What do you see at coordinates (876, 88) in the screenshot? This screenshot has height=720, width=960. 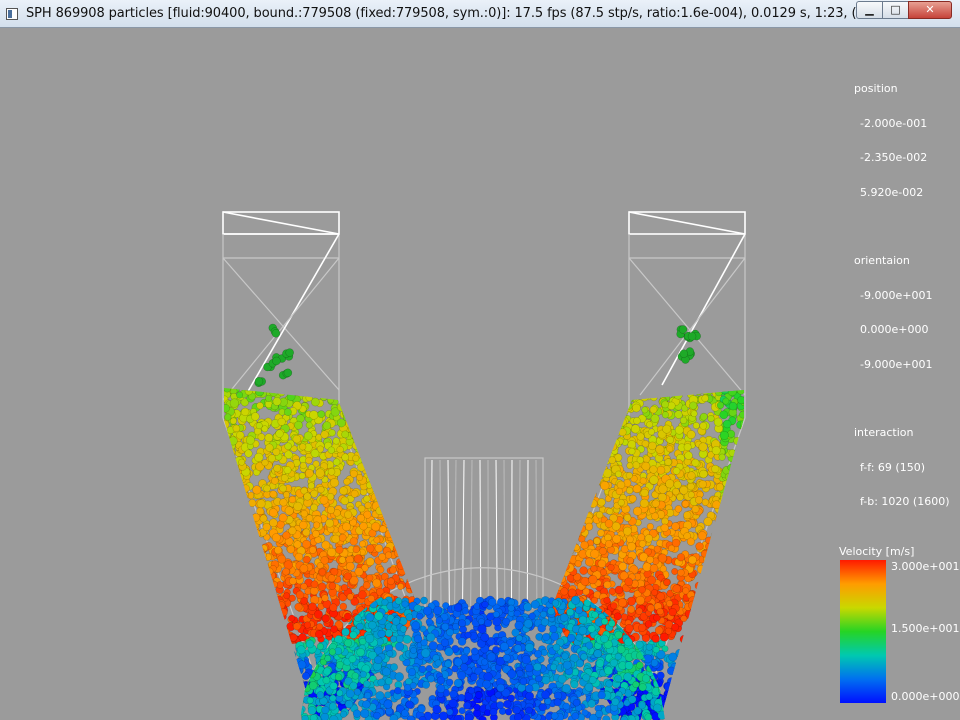 I see `position-label: position` at bounding box center [876, 88].